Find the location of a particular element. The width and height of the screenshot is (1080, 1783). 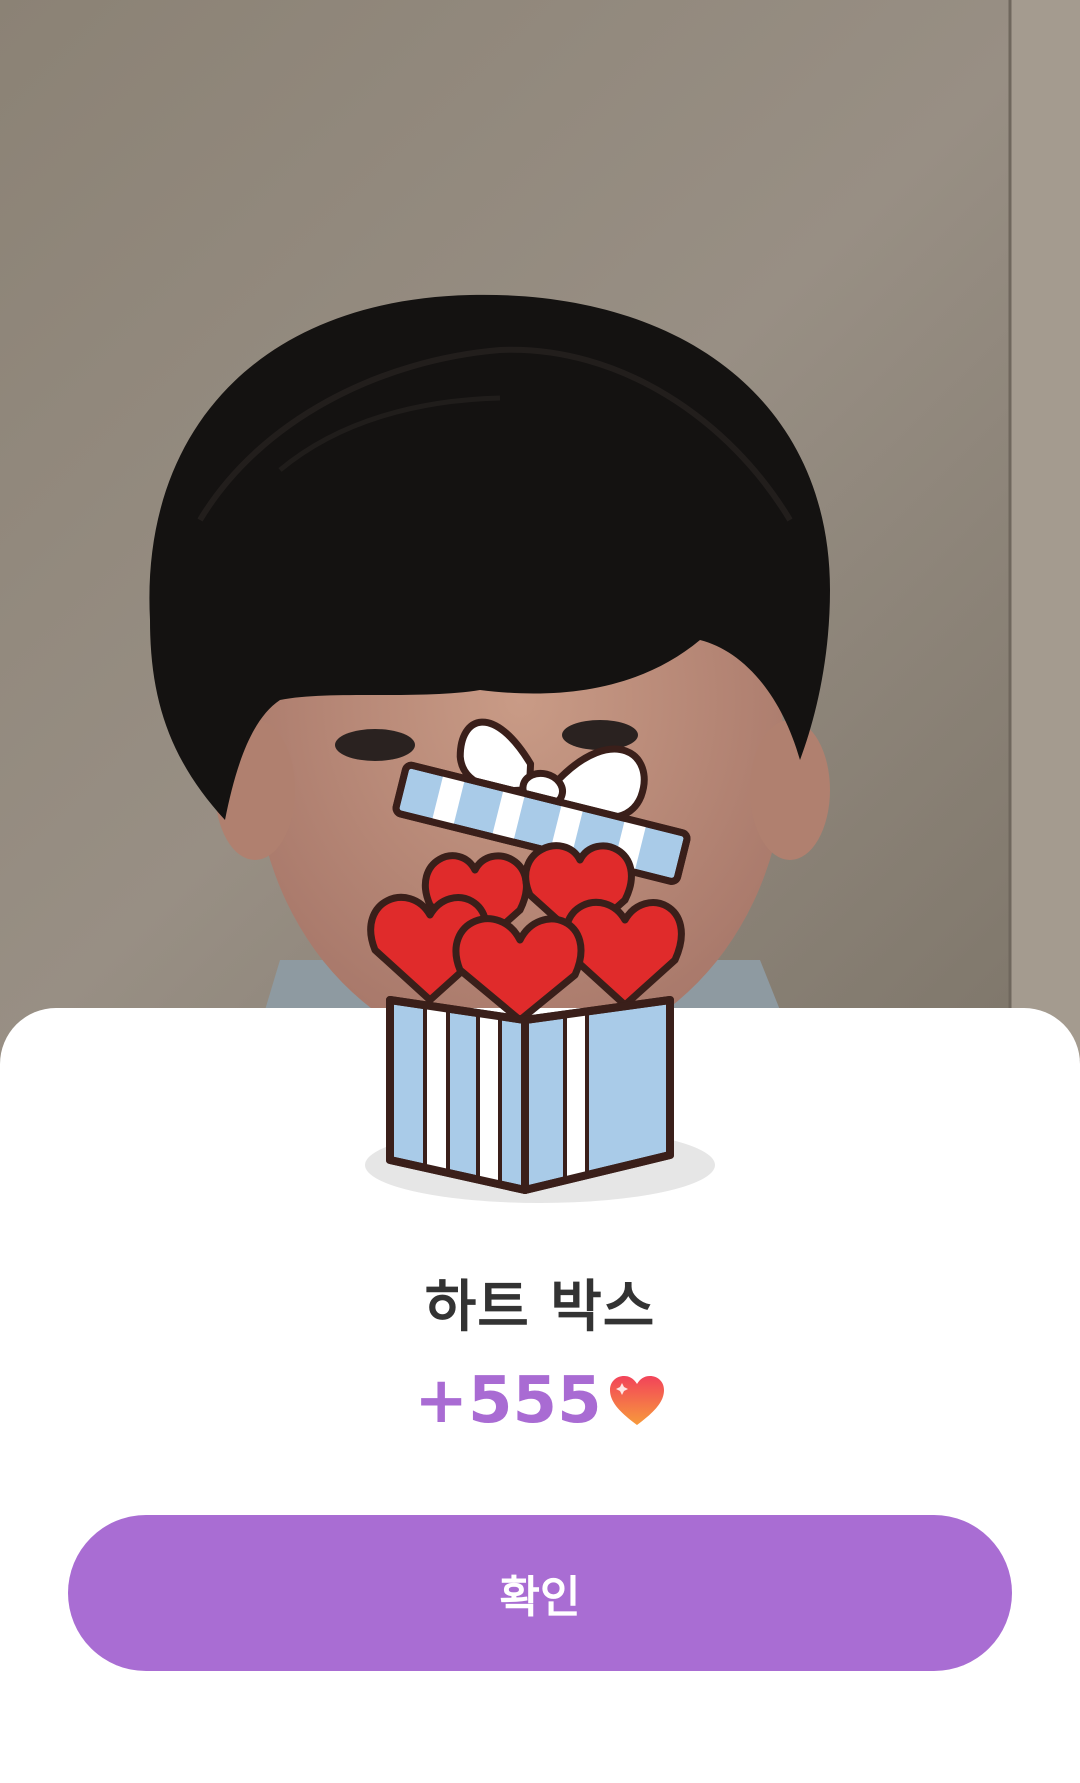

reward-amount: +555 is located at coordinates (508, 1401).